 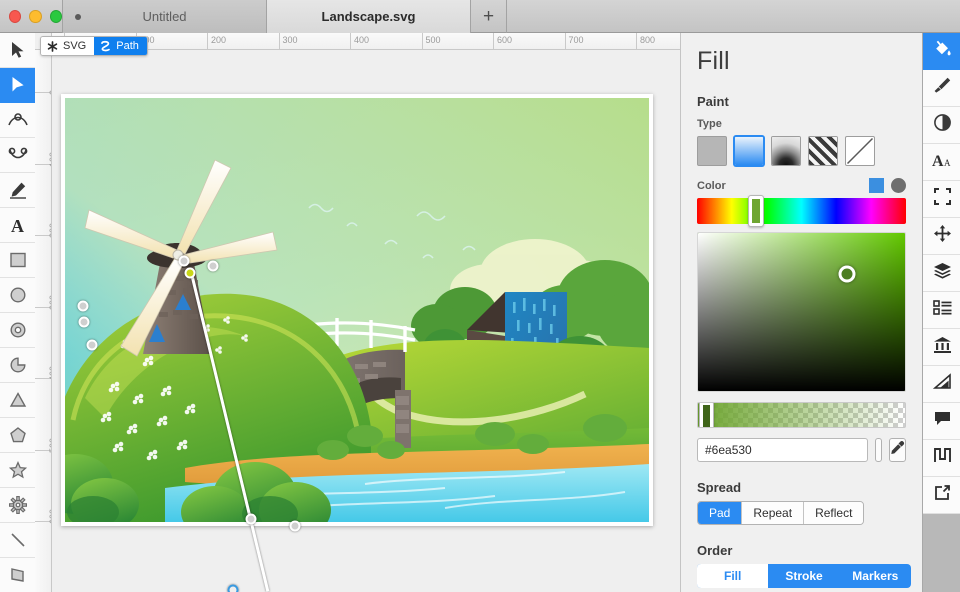 I want to click on typography-panel-button: A A, so click(x=941, y=162).